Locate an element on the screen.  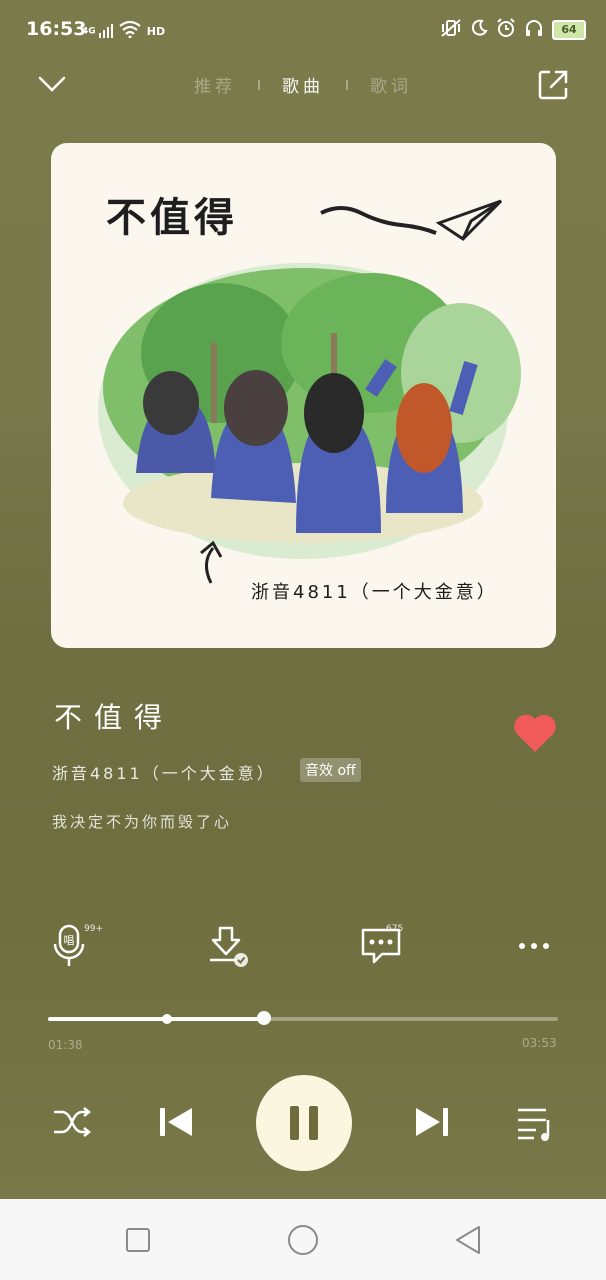
previous-icon is located at coordinates (176, 1122).